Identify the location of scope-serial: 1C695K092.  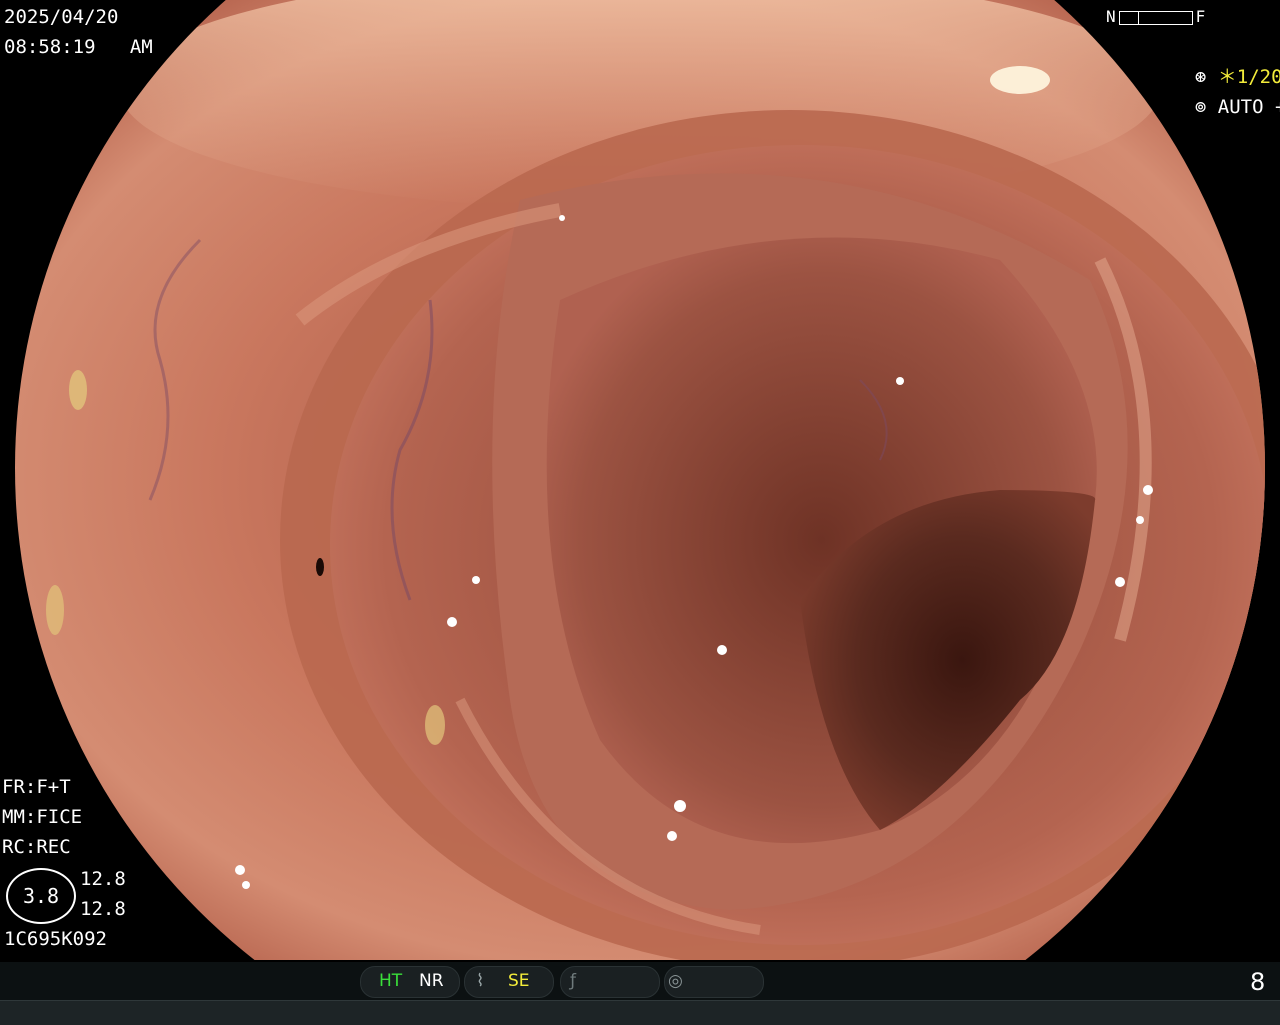
(55, 939).